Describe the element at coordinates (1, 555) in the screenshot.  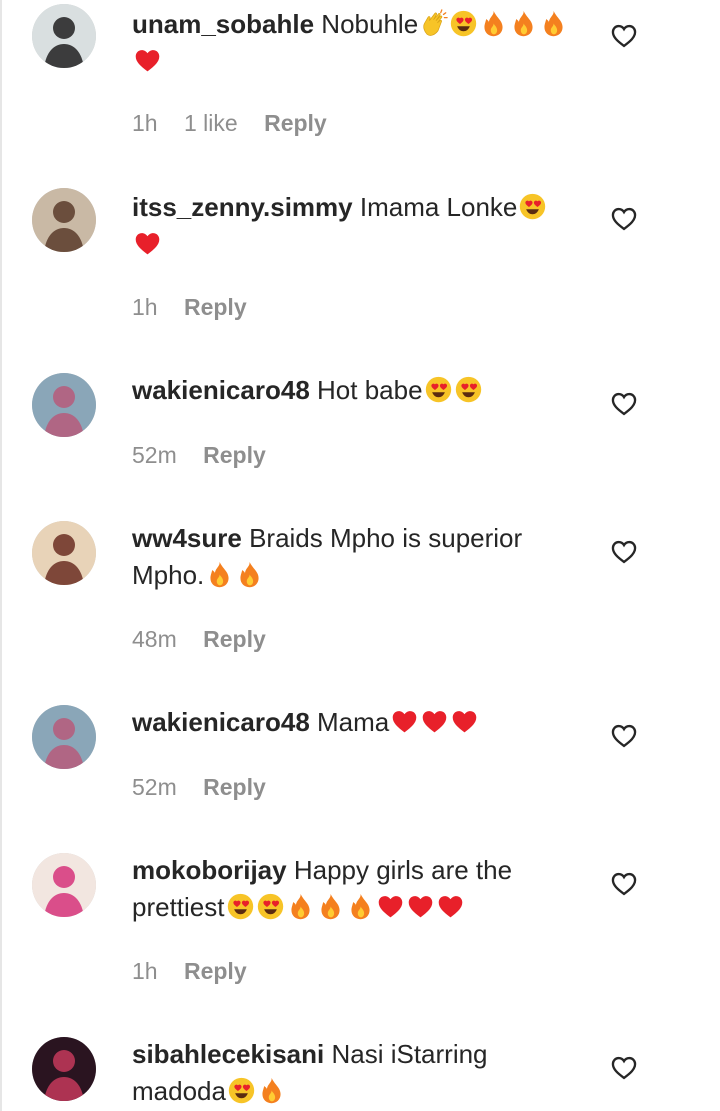
I see `left-edge-divider` at that location.